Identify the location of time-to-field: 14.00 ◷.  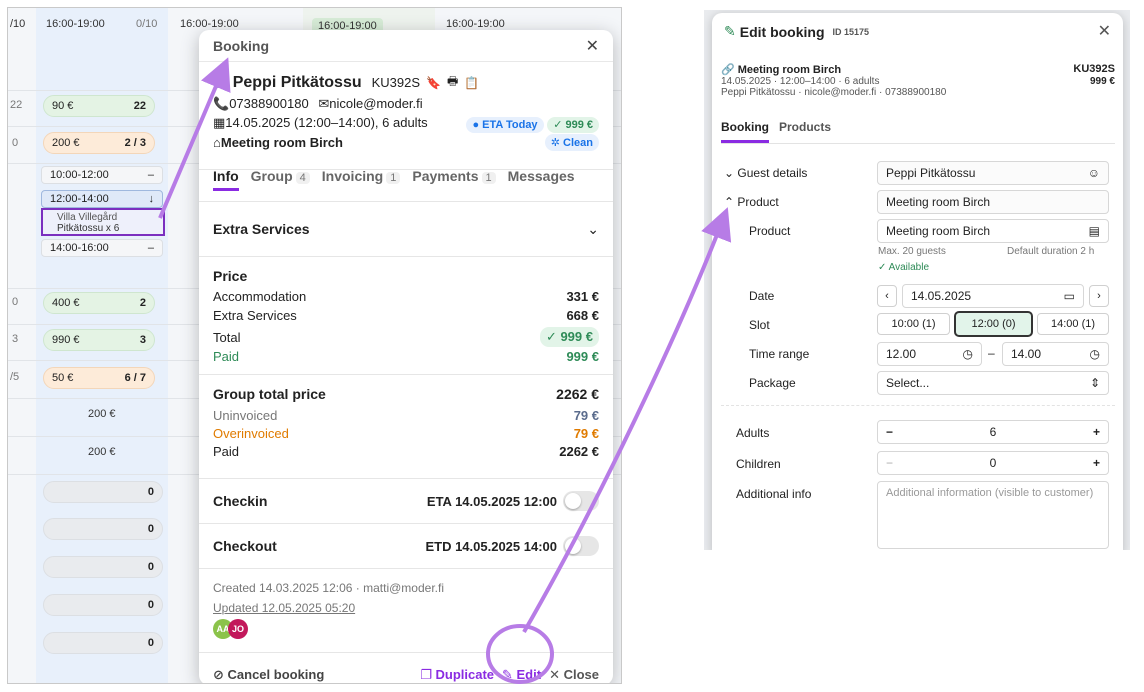
(1055, 354).